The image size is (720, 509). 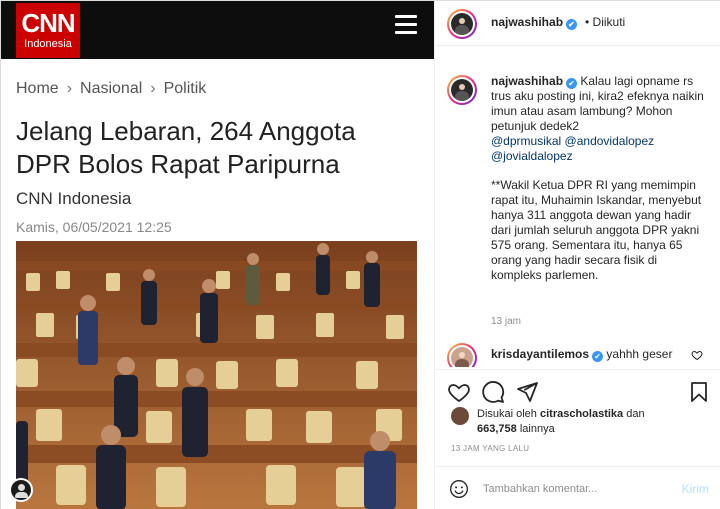 I want to click on cnn-top-bar: CNN Indonesia, so click(x=217, y=30).